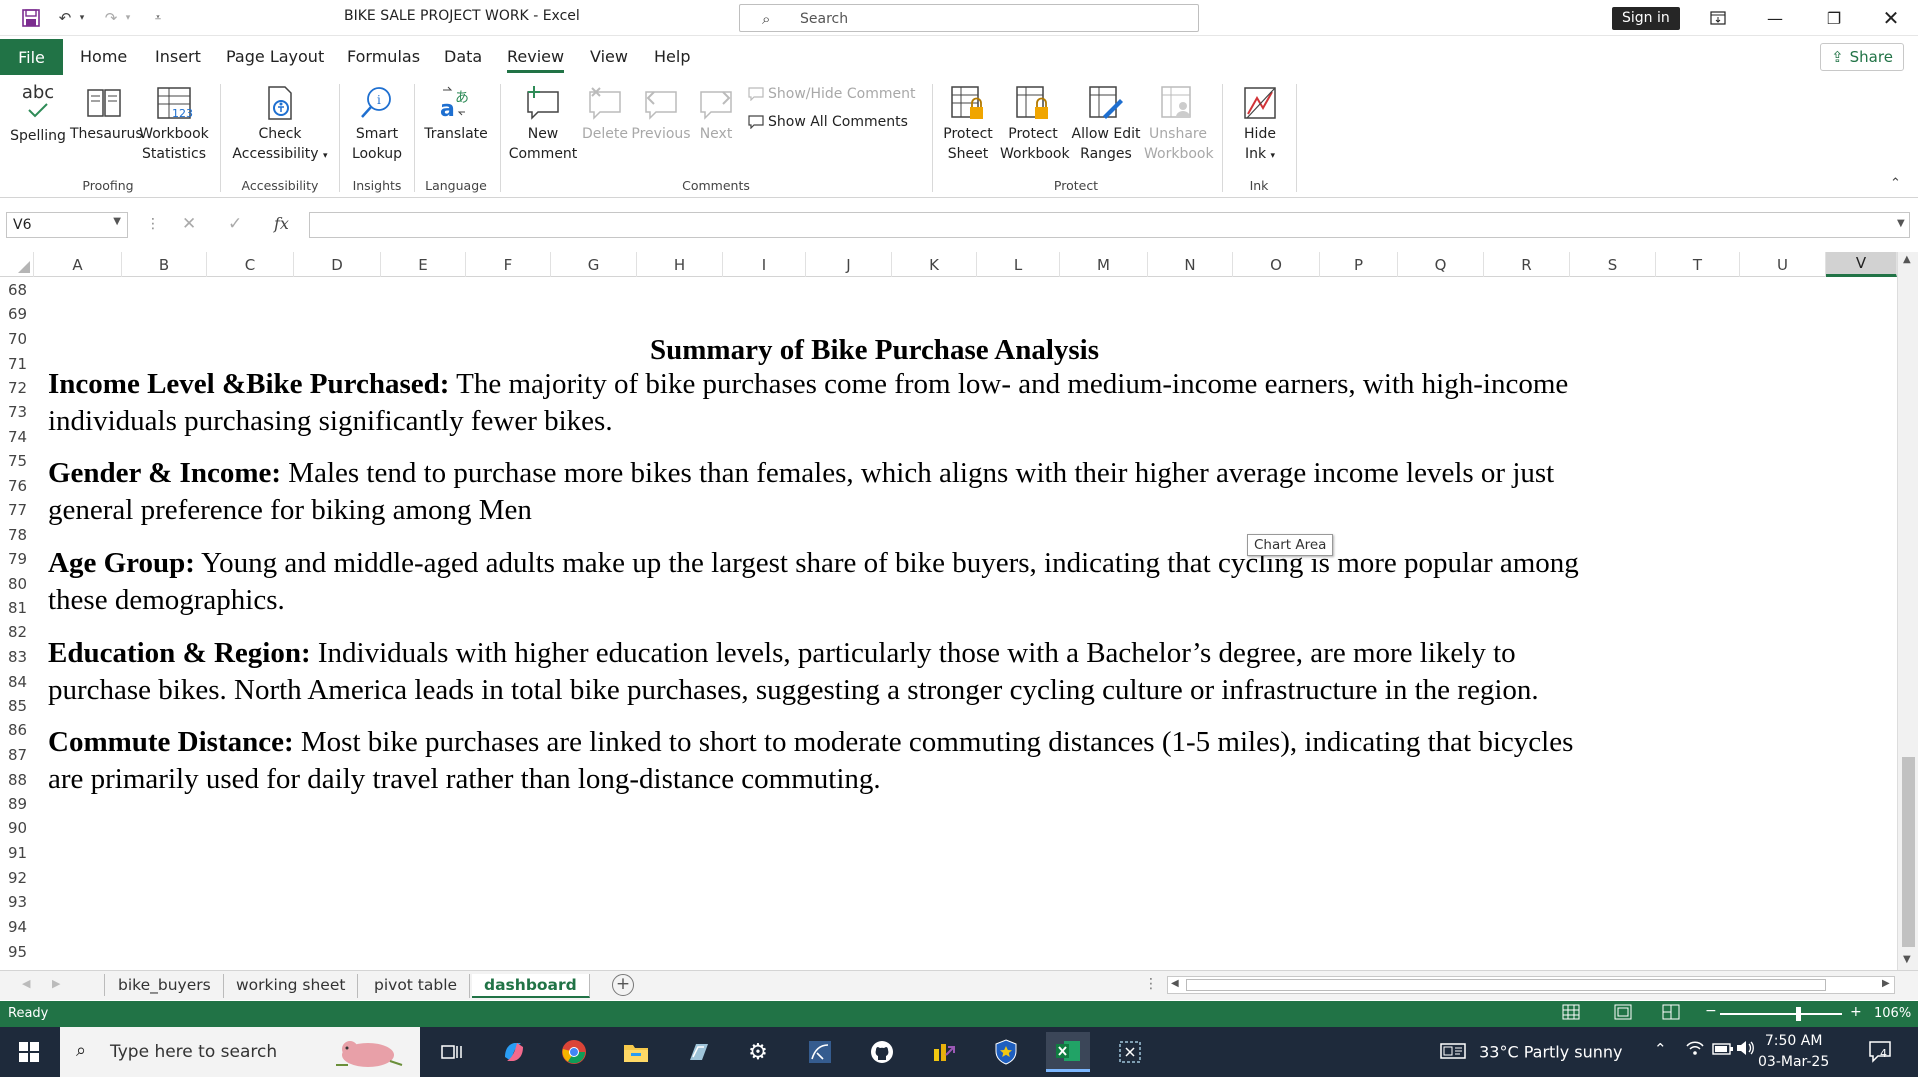 This screenshot has height=1077, width=1918. What do you see at coordinates (337, 264) in the screenshot?
I see `column-header-d: D` at bounding box center [337, 264].